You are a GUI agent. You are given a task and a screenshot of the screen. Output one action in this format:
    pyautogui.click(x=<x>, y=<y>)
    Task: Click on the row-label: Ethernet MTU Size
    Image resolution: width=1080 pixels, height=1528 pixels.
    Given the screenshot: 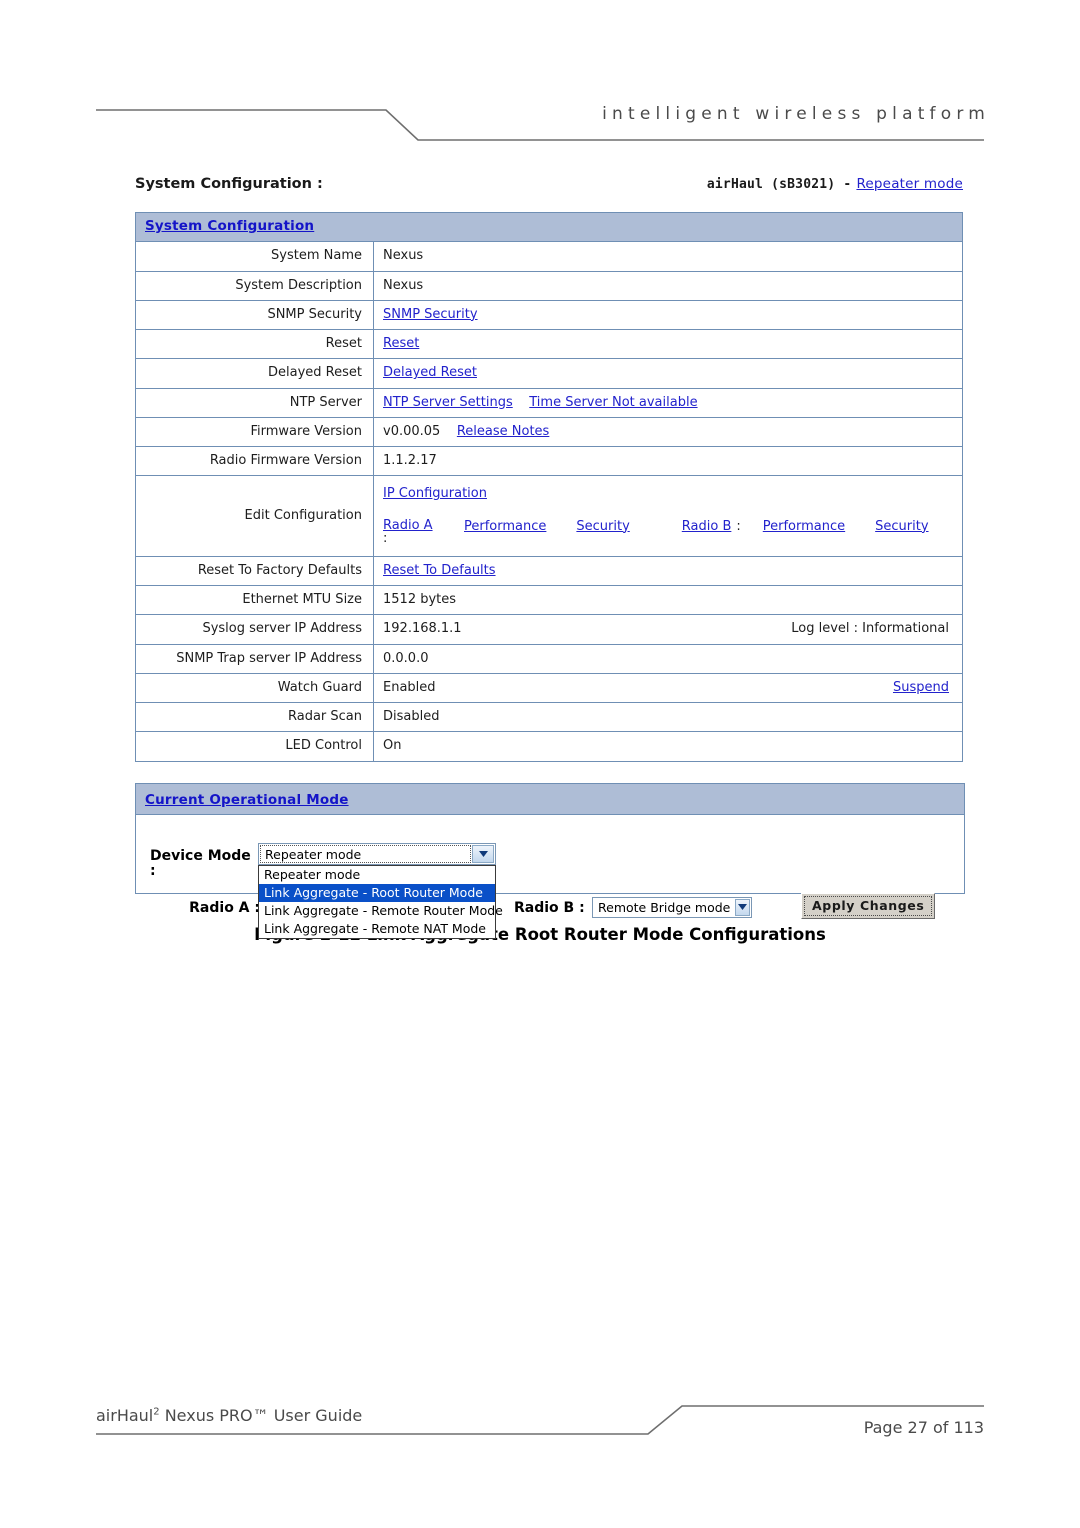 What is the action you would take?
    pyautogui.click(x=254, y=600)
    